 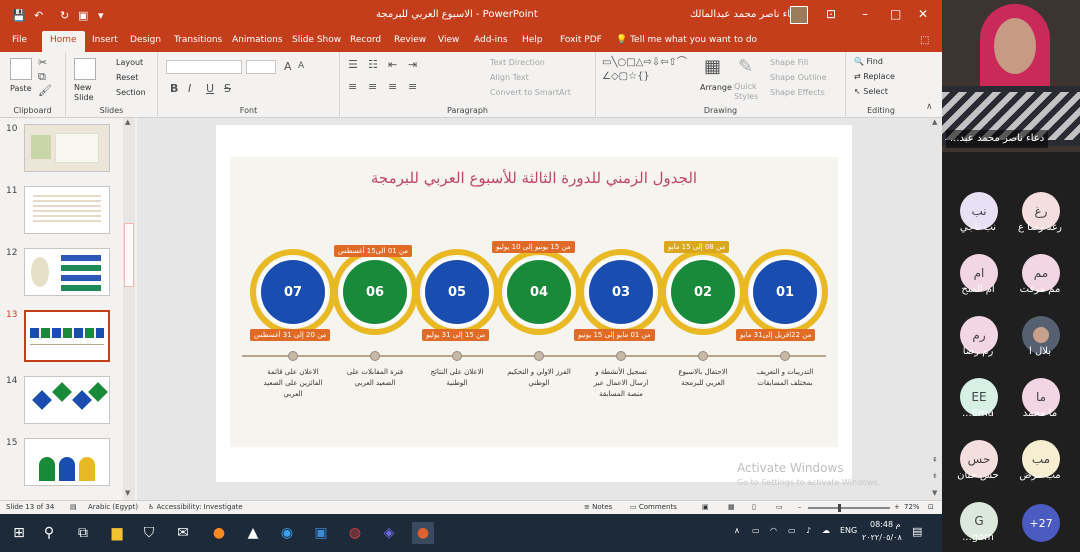 I want to click on notes-button: ≡ Notes, so click(x=598, y=507).